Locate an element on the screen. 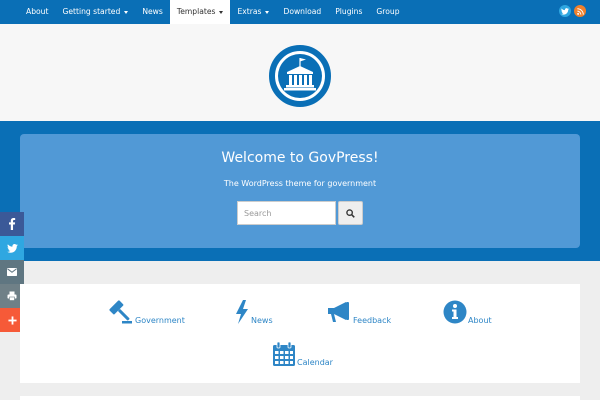  email-share-button is located at coordinates (12, 272).